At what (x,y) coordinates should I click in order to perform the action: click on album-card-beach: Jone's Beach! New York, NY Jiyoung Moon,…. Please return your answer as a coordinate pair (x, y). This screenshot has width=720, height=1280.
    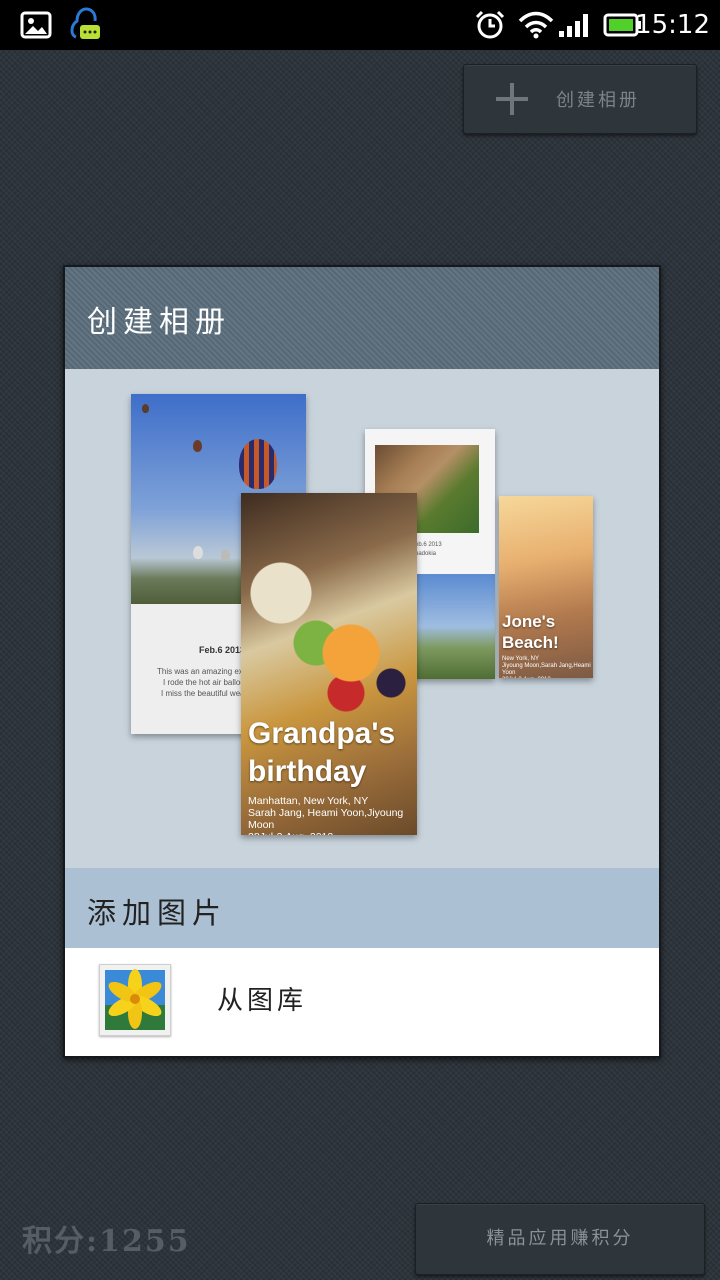
    Looking at the image, I should click on (546, 587).